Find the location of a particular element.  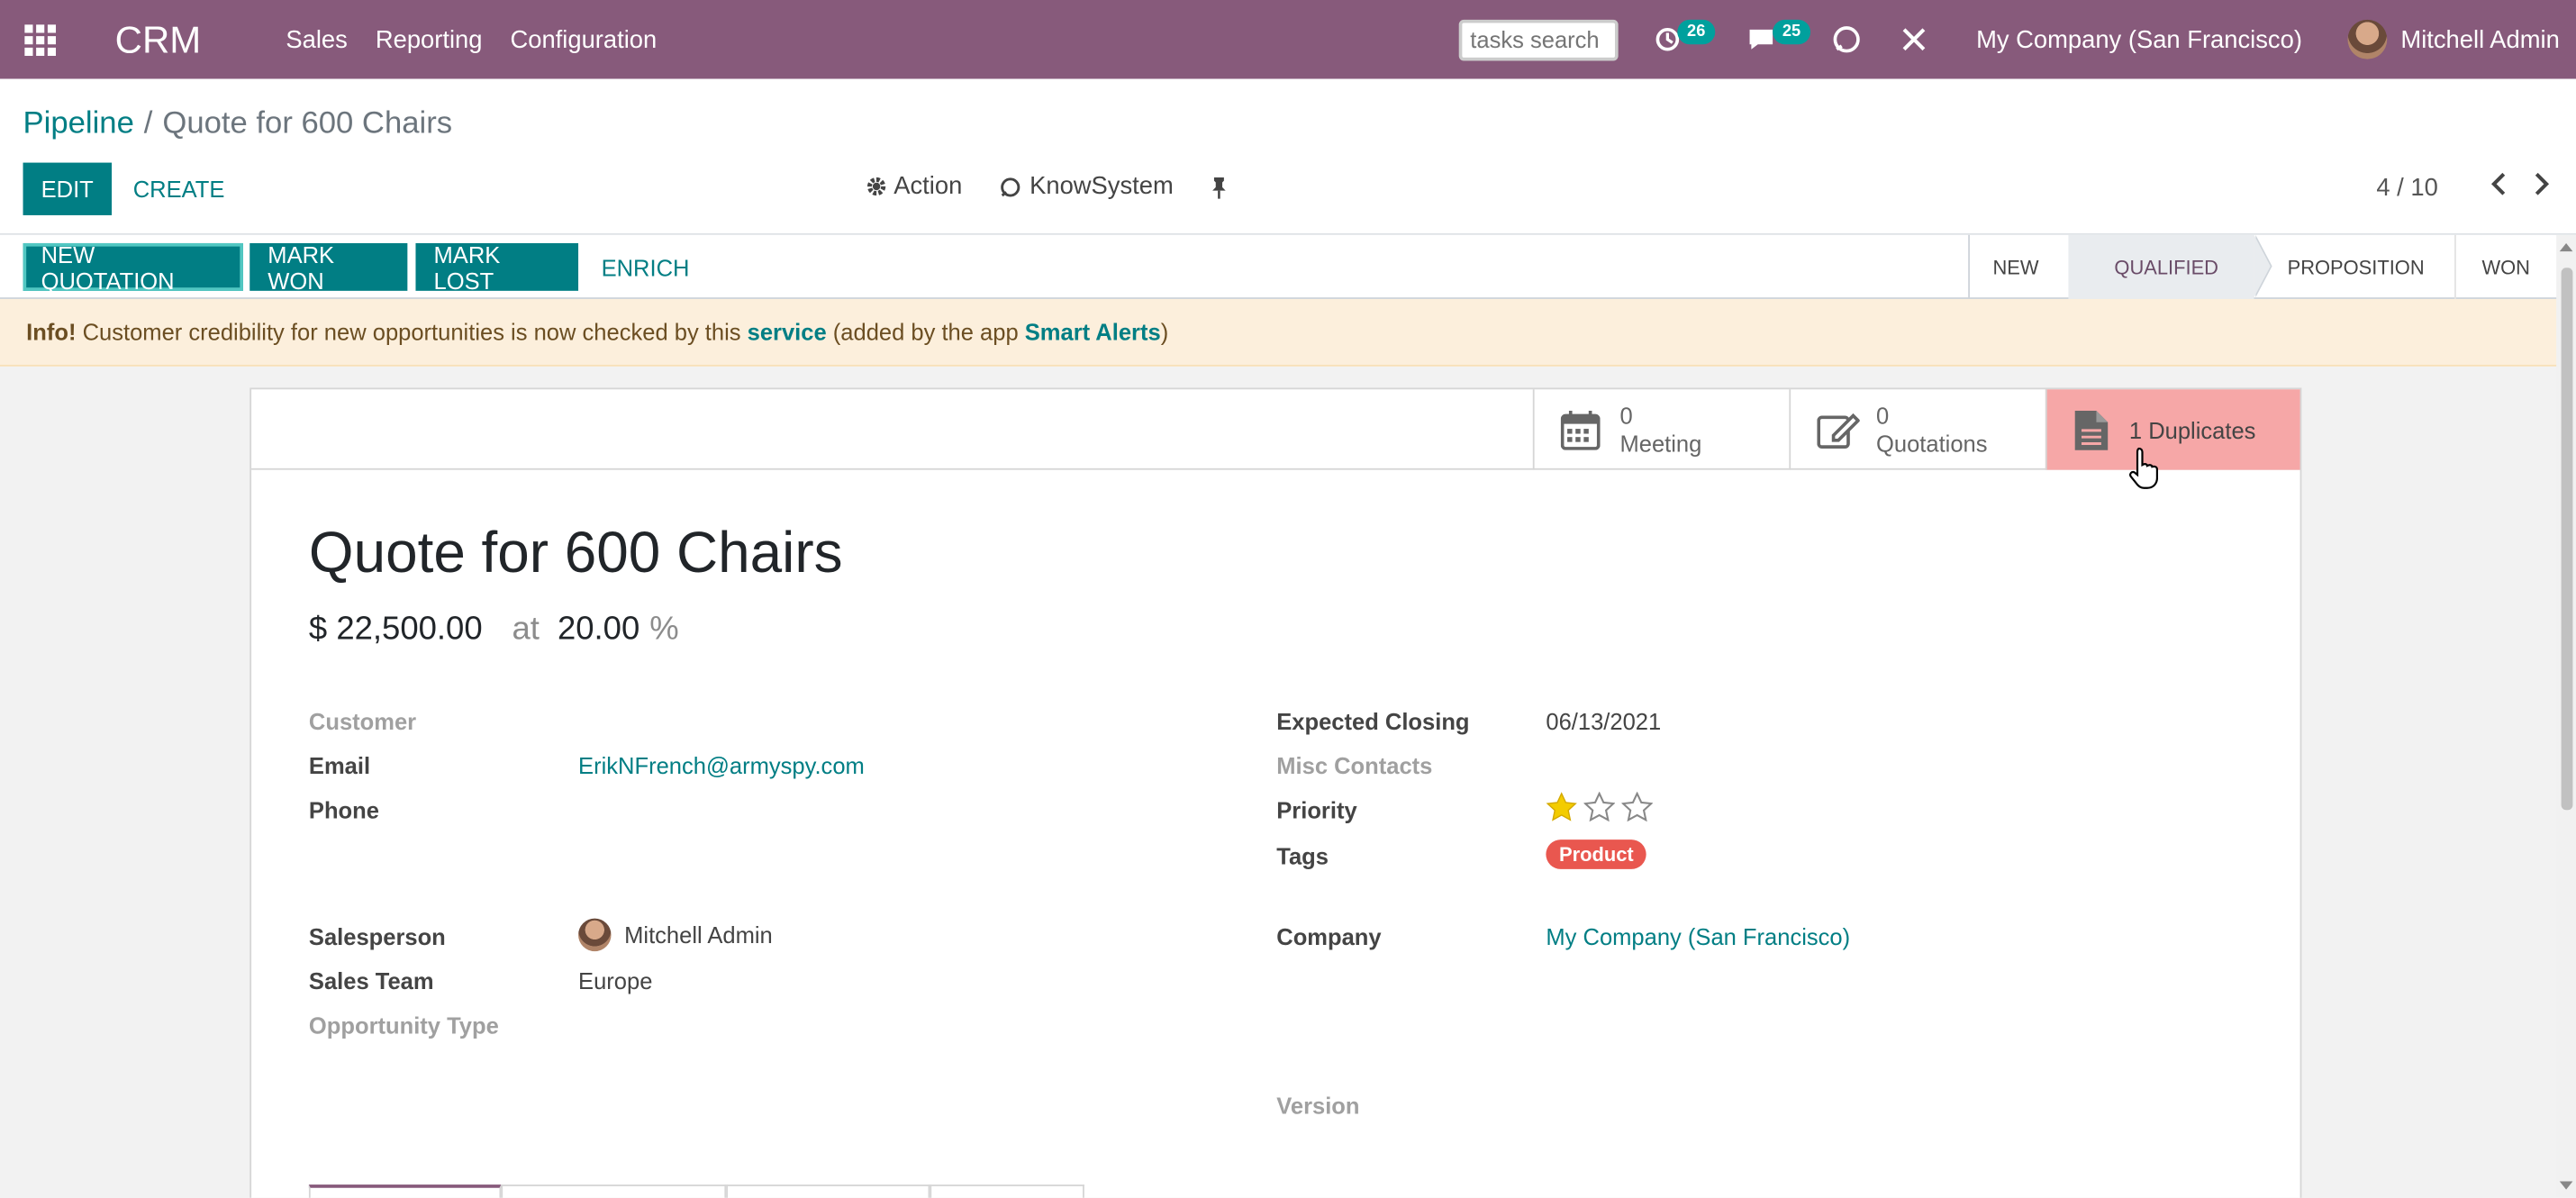

priority-label: Priority is located at coordinates (1316, 809).